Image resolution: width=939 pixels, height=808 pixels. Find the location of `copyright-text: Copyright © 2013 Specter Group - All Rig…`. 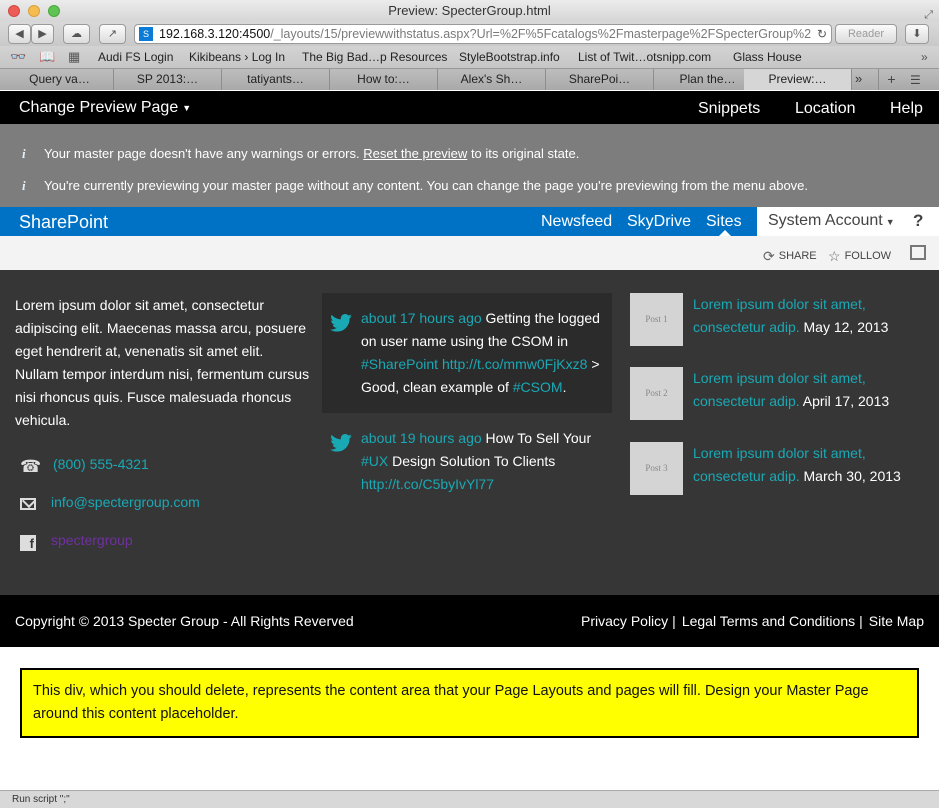

copyright-text: Copyright © 2013 Specter Group - All Rig… is located at coordinates (184, 621).